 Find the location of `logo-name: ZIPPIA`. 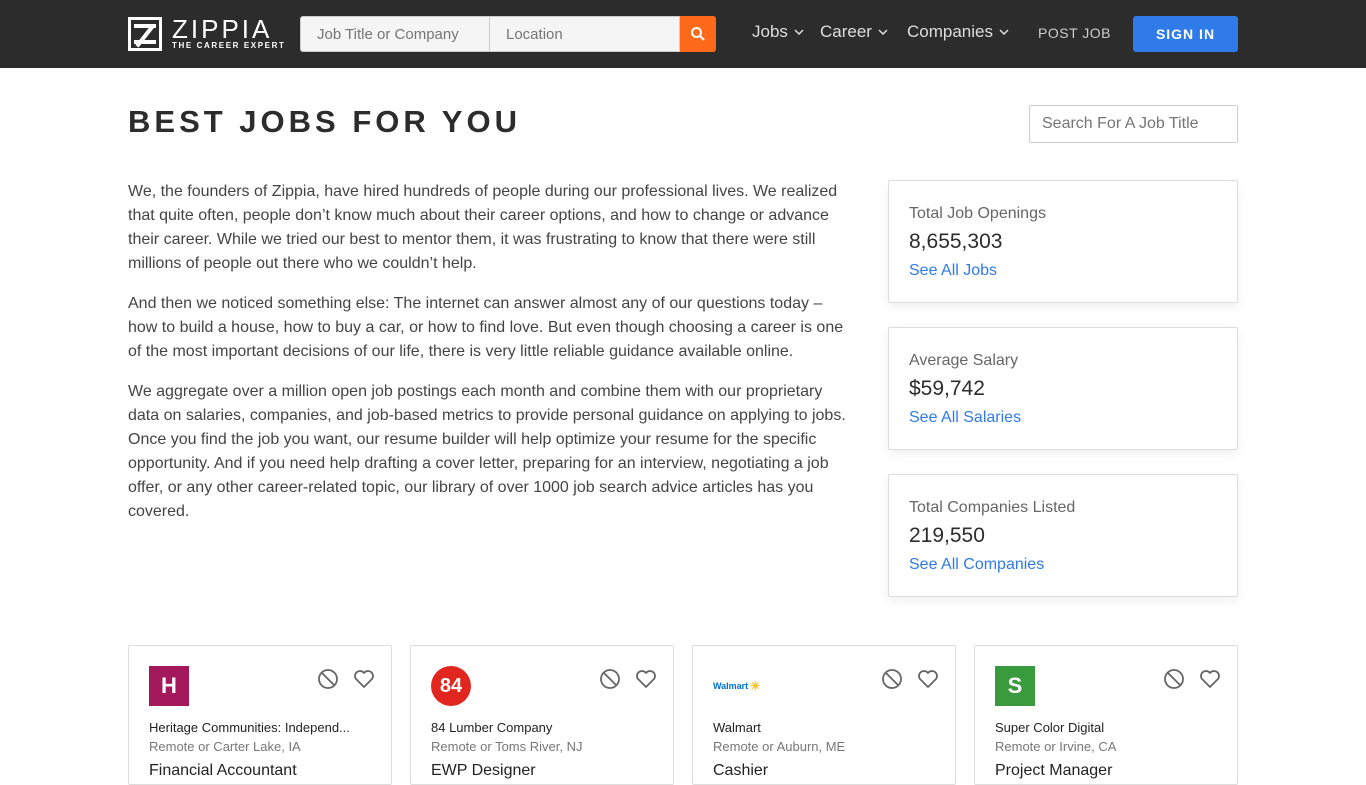

logo-name: ZIPPIA is located at coordinates (222, 29).